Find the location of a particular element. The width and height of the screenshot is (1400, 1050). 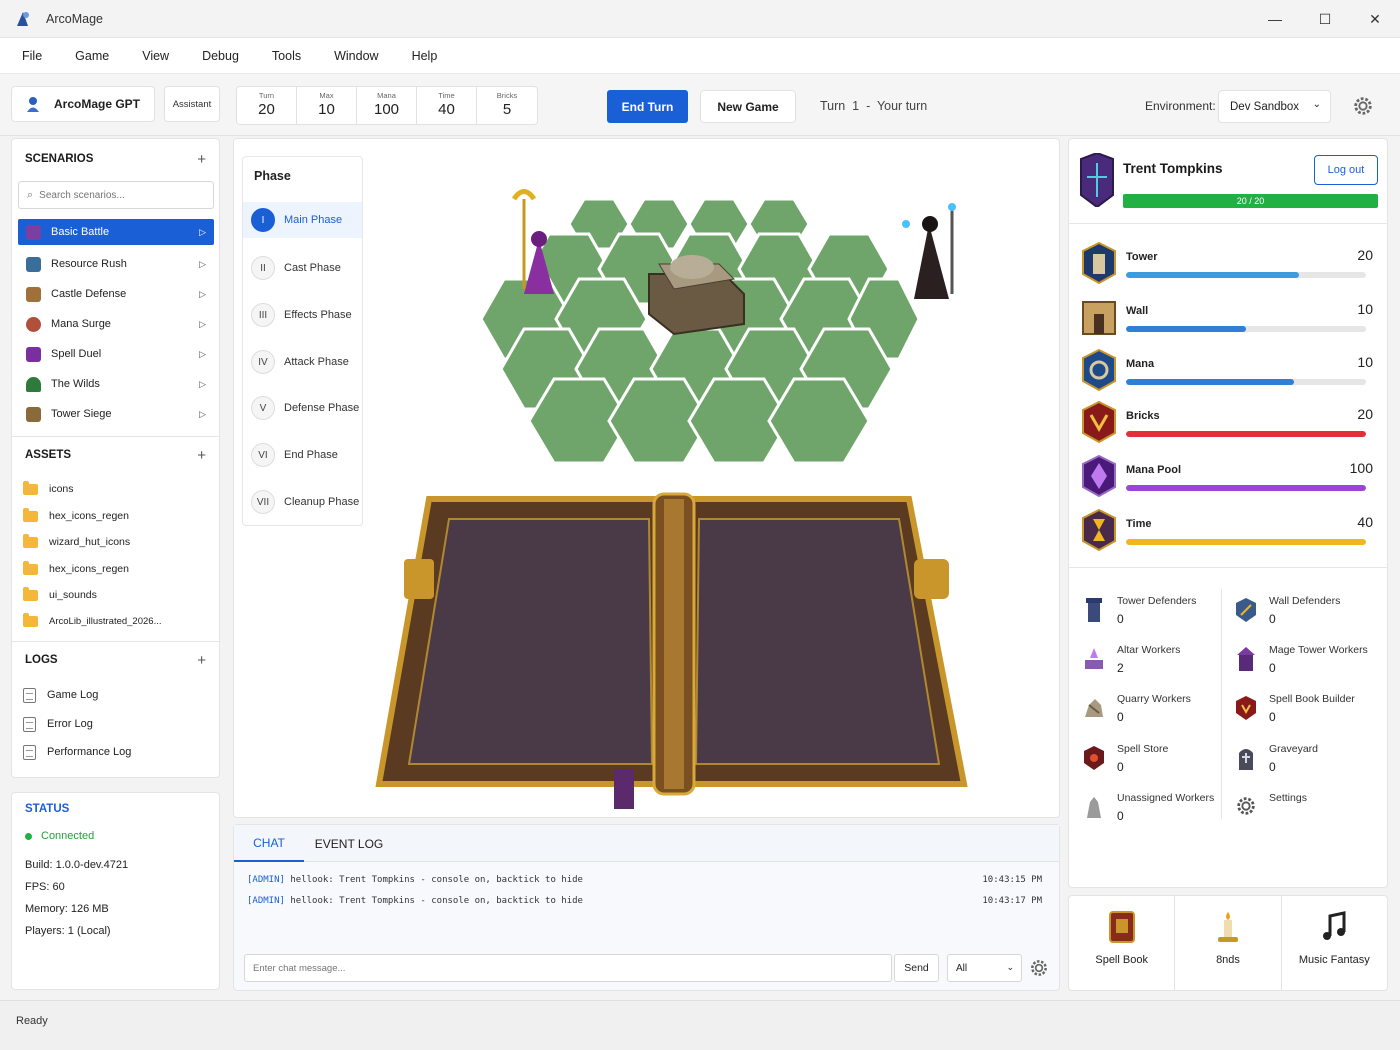

menu-game: Game is located at coordinates (92, 56).